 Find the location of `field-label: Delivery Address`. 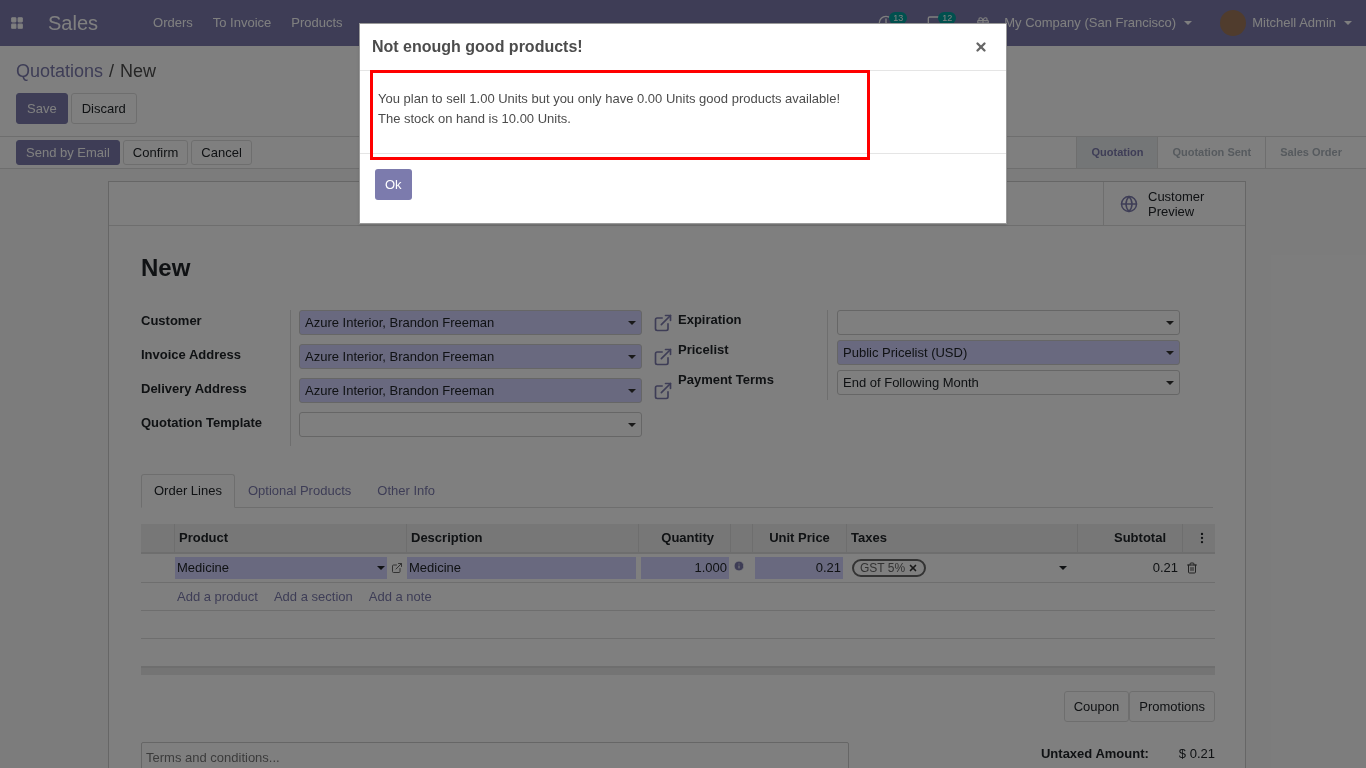

field-label: Delivery Address is located at coordinates (216, 395).